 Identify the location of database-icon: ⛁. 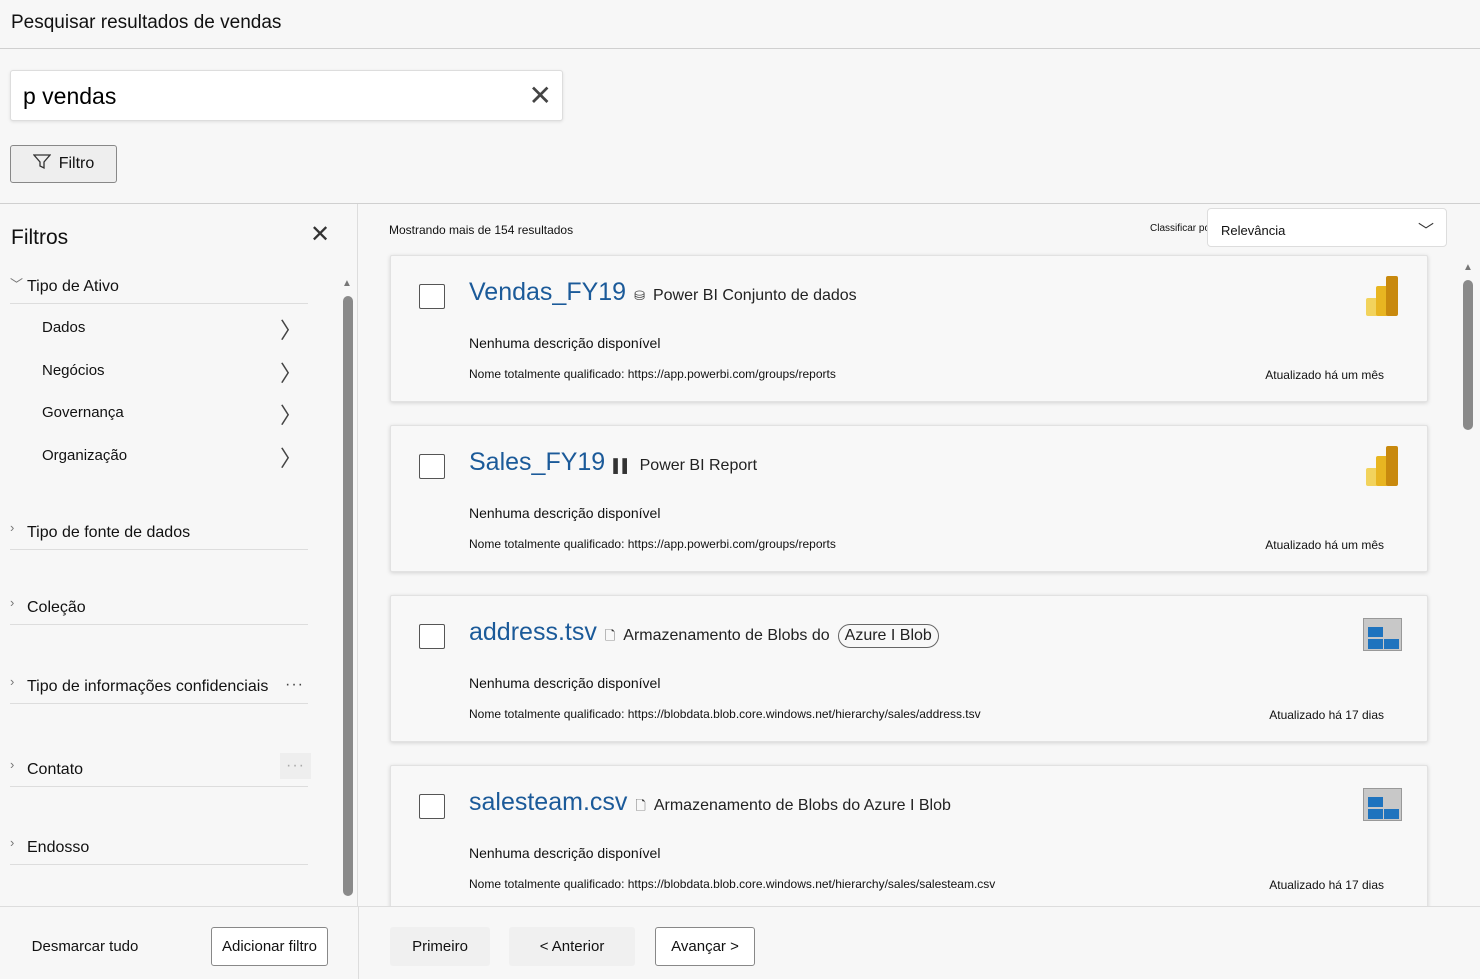
(639, 295).